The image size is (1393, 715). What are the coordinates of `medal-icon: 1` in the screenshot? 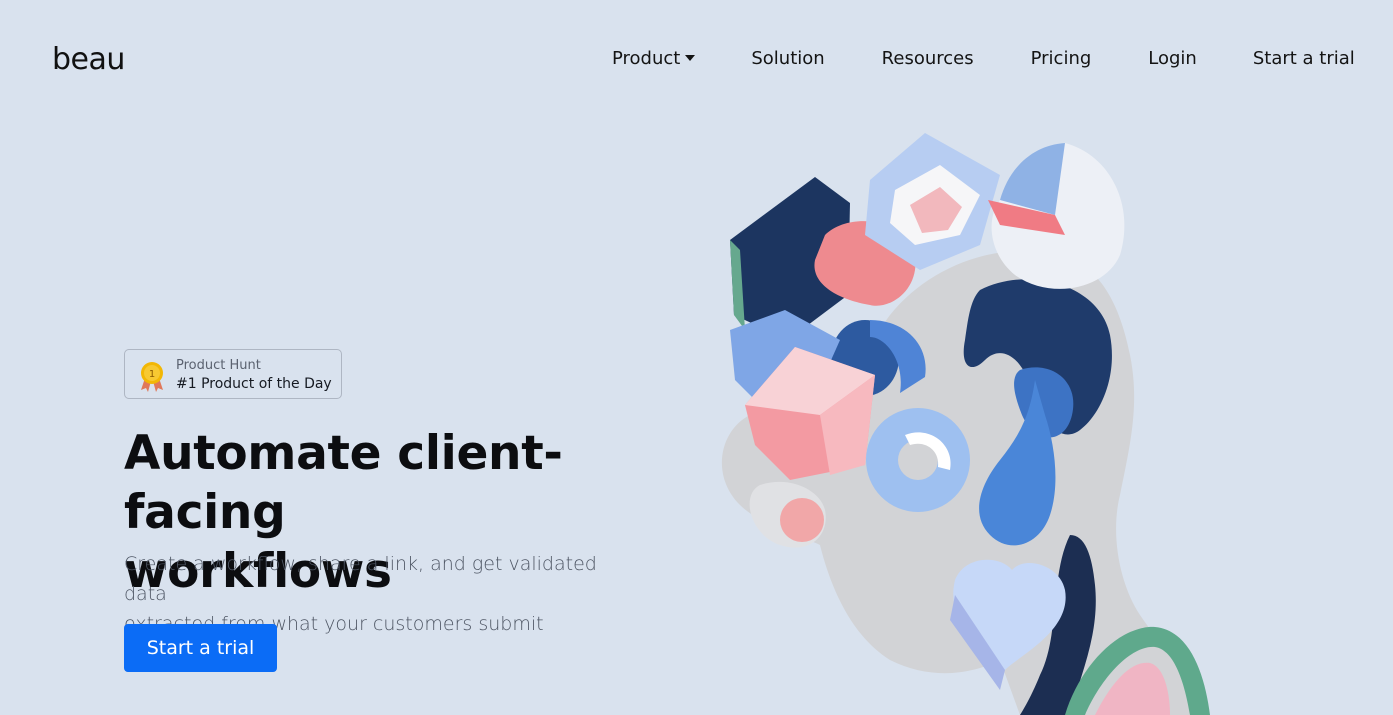 It's located at (152, 377).